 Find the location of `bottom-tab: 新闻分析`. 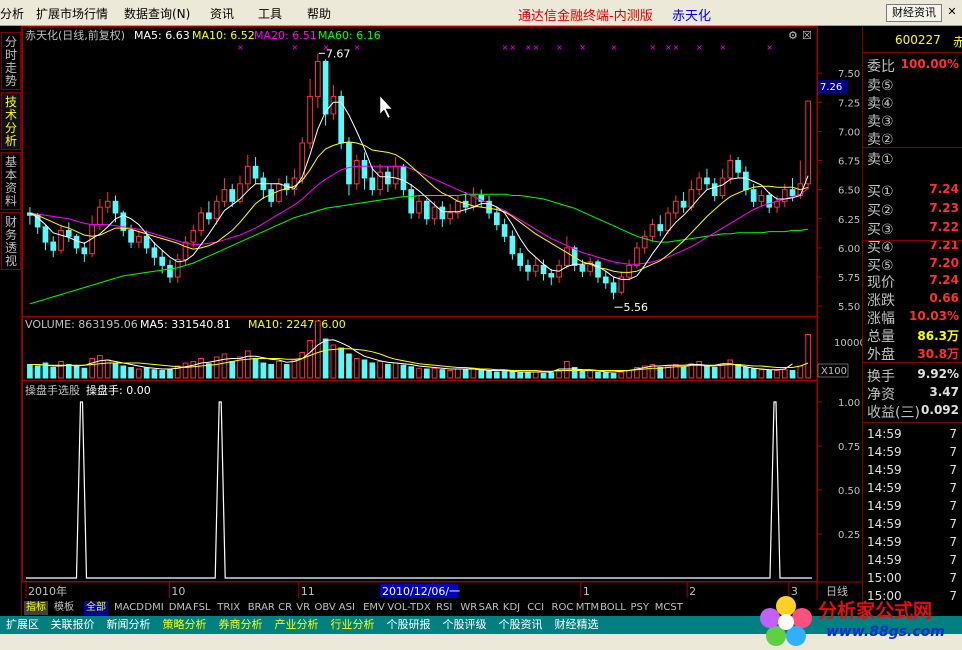

bottom-tab: 新闻分析 is located at coordinates (129, 625).